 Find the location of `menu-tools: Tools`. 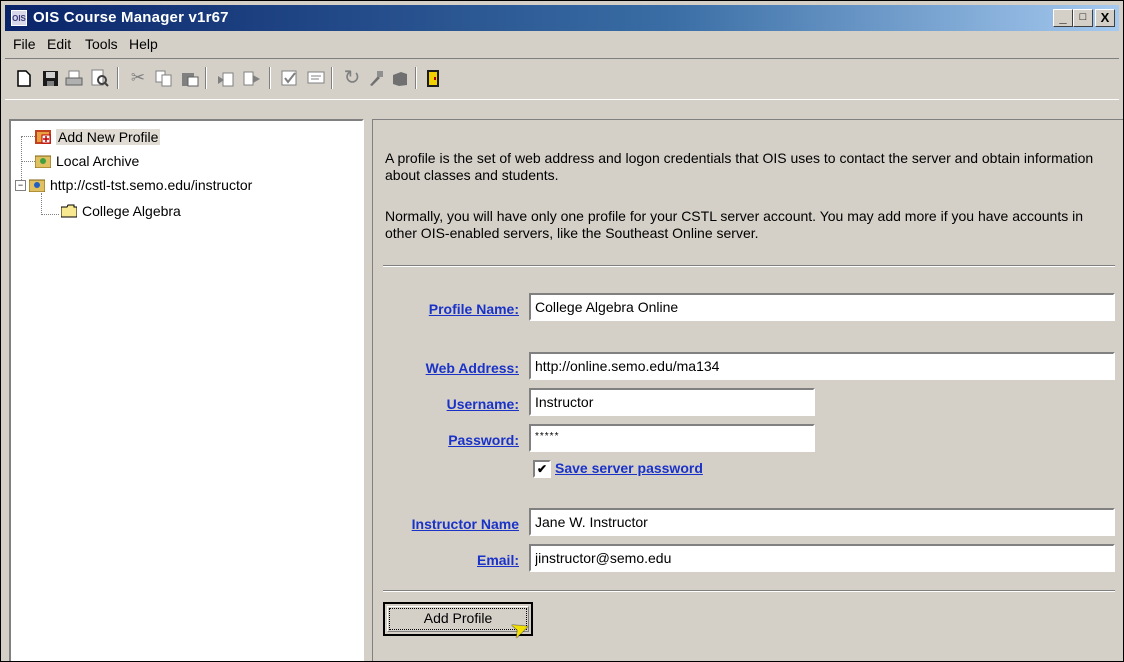

menu-tools: Tools is located at coordinates (101, 44).